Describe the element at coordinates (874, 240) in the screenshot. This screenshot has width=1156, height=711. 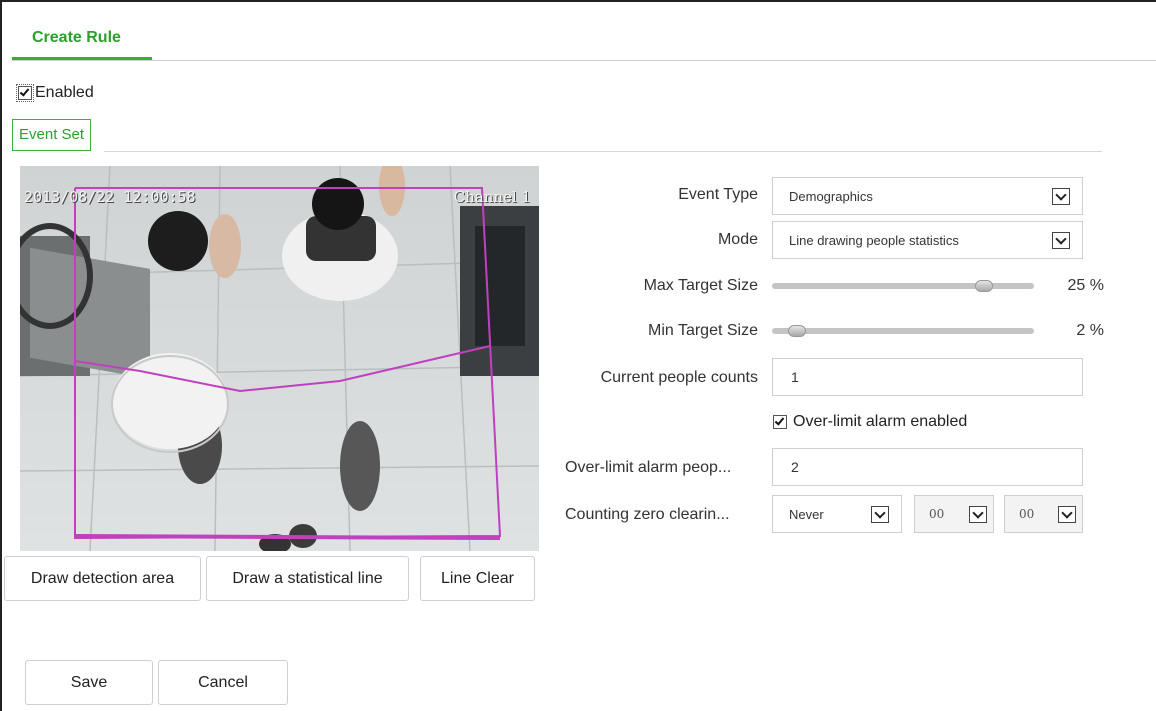
I see `mode-value: Line drawing people statistics` at that location.